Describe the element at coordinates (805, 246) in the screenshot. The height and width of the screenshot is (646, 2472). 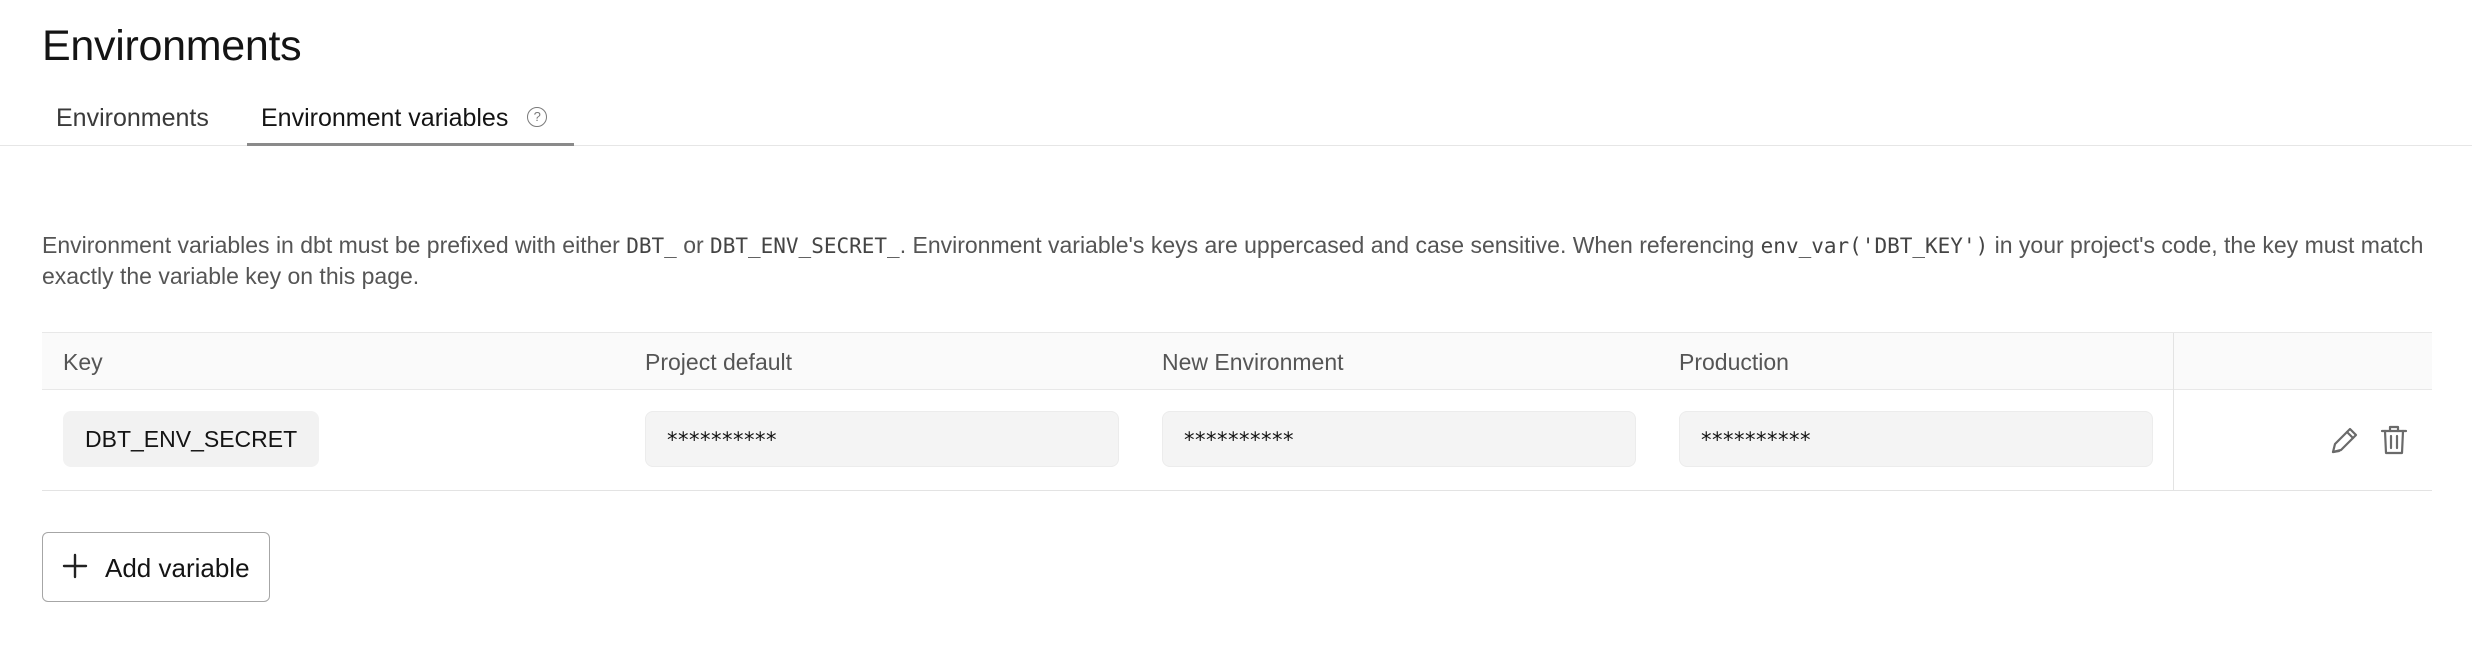
I see `code-dbt-env-secret-prefix: DBT_ENV_SECRET_` at that location.